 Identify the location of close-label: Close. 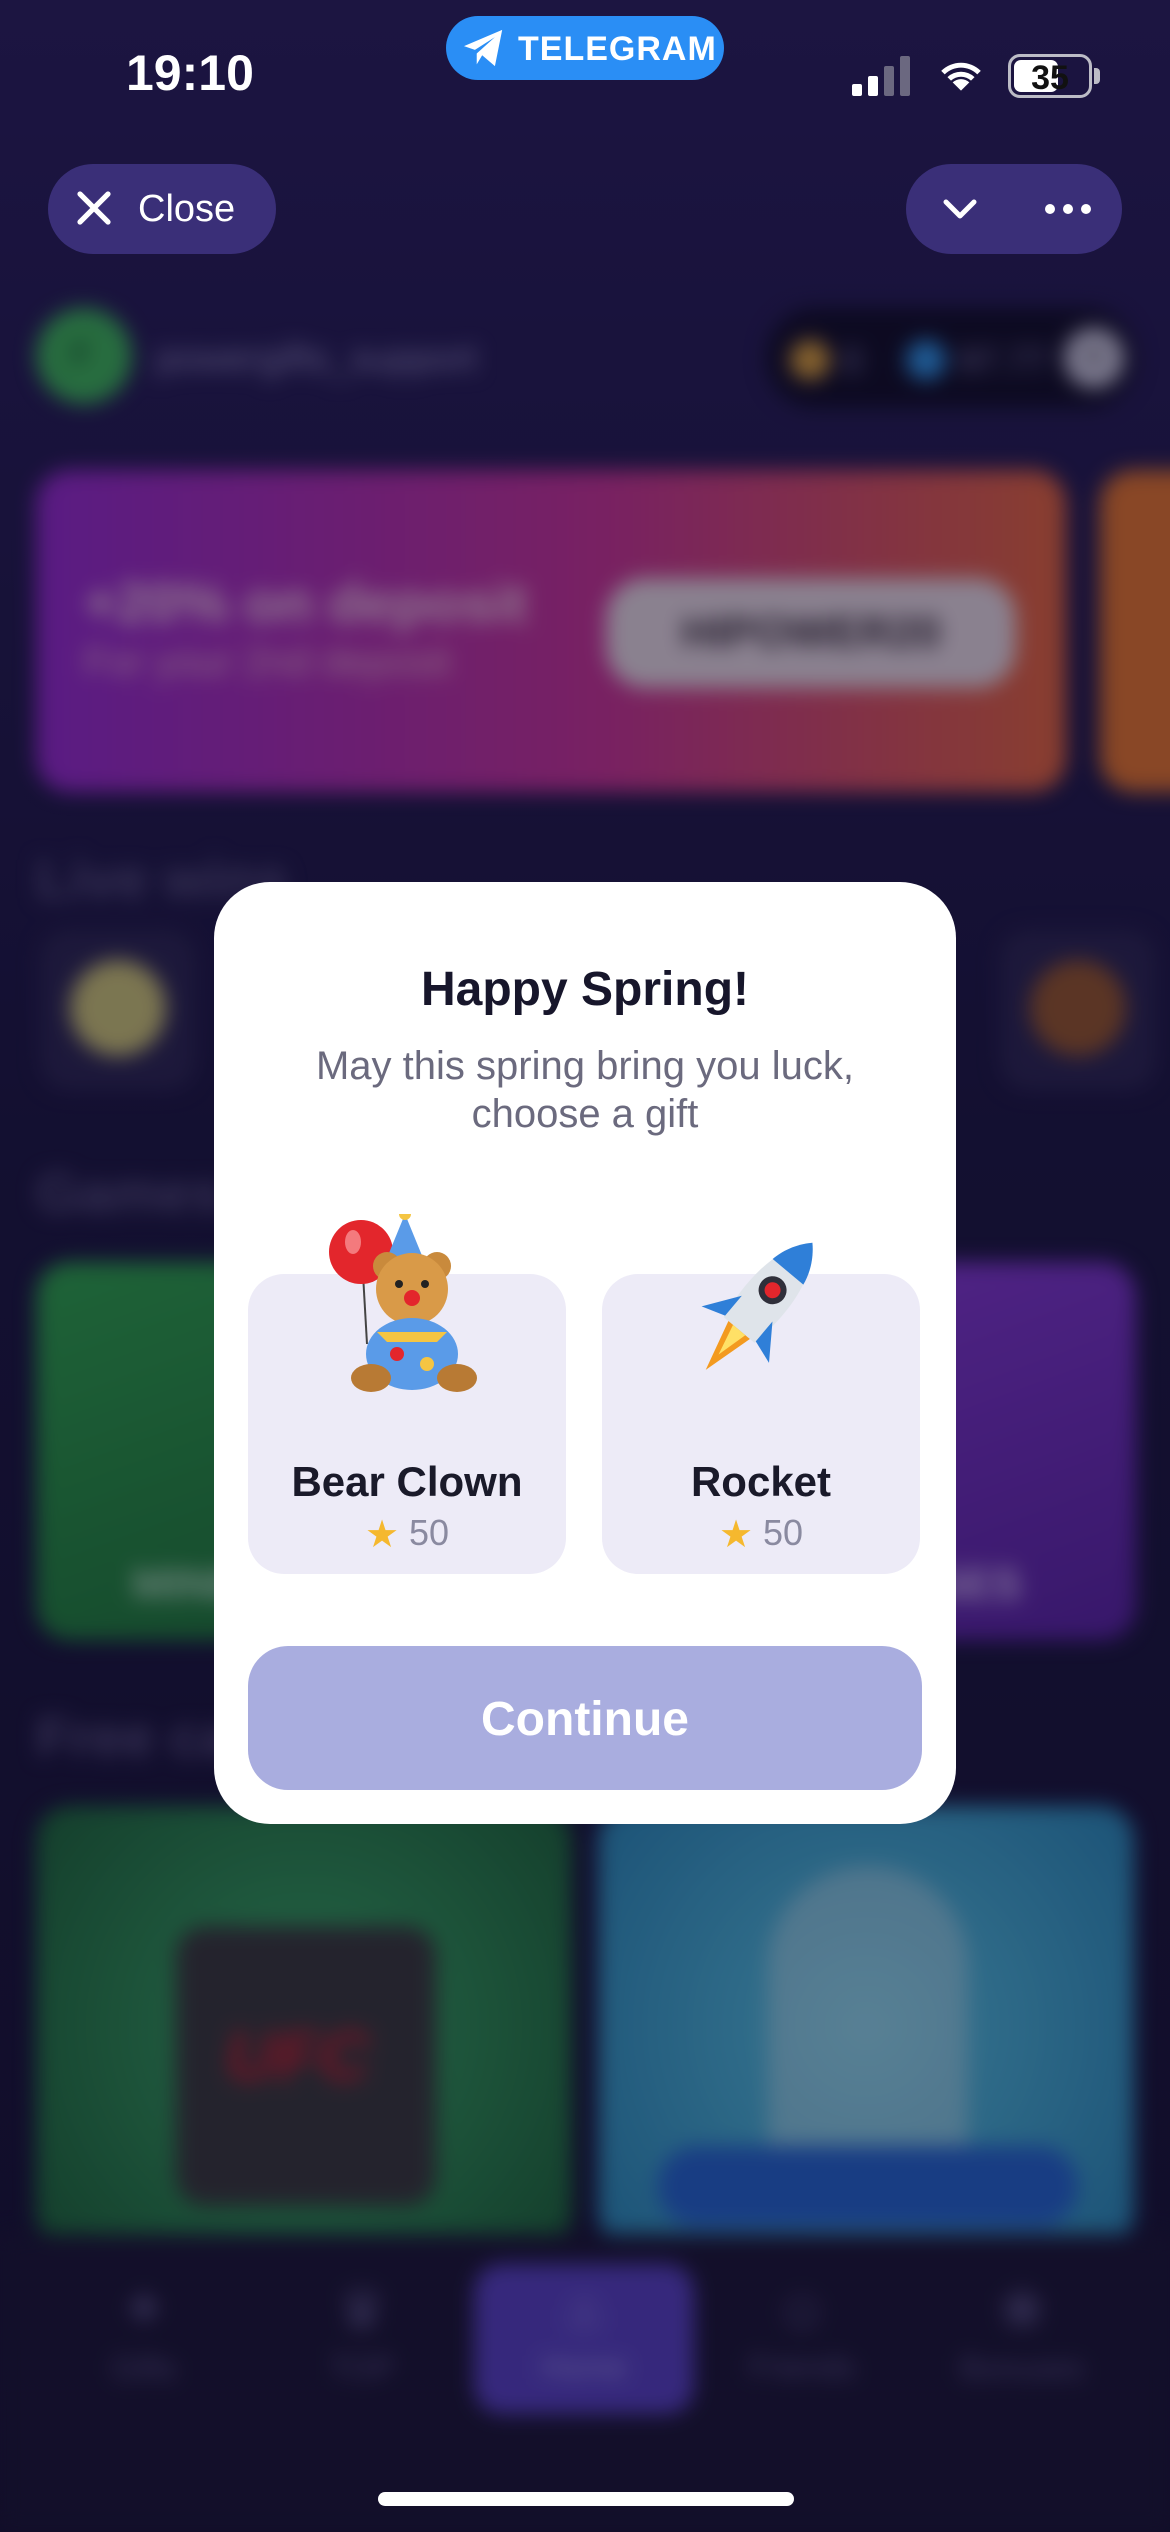
(187, 209).